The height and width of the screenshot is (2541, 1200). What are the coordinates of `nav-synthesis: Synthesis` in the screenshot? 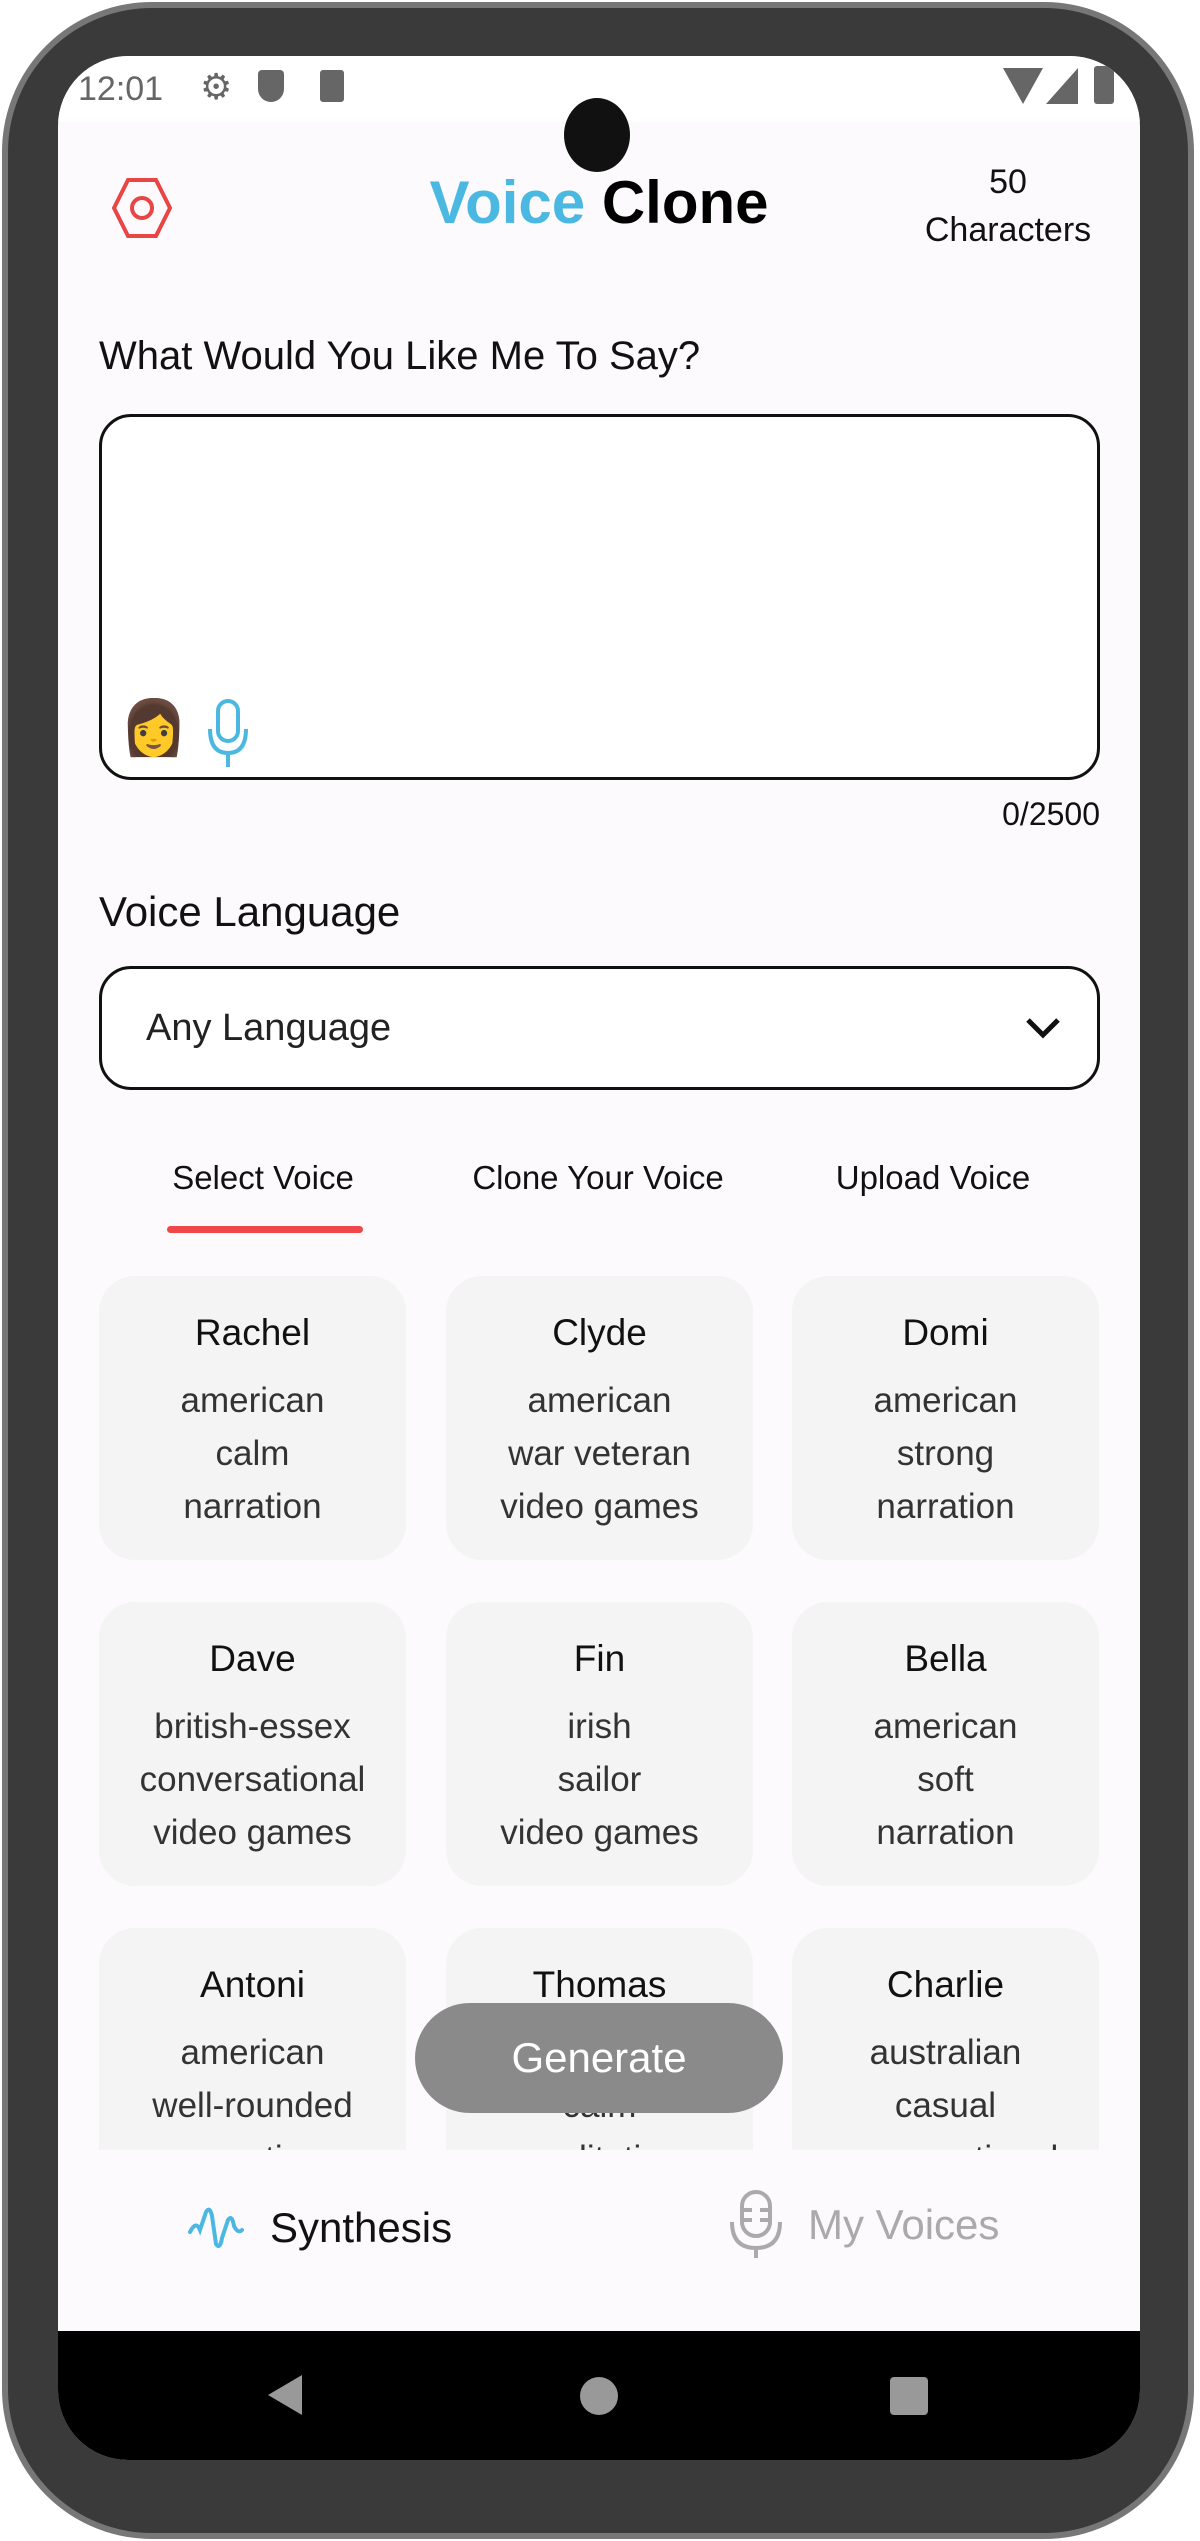 It's located at (320, 2228).